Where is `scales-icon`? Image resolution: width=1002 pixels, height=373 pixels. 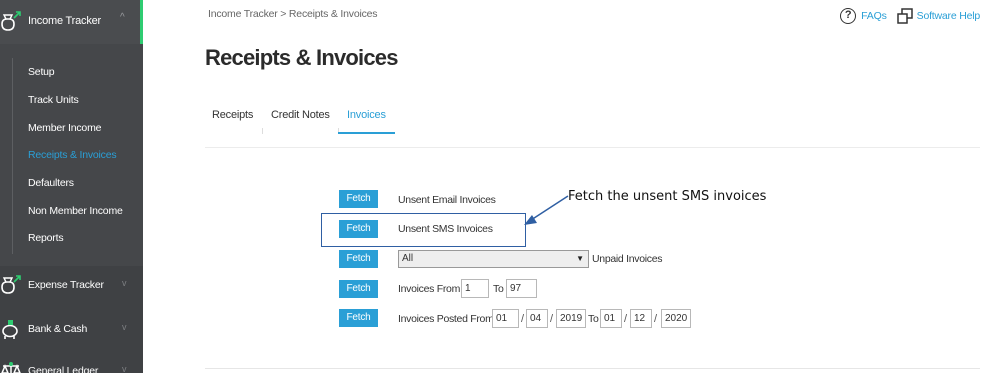 scales-icon is located at coordinates (11, 367).